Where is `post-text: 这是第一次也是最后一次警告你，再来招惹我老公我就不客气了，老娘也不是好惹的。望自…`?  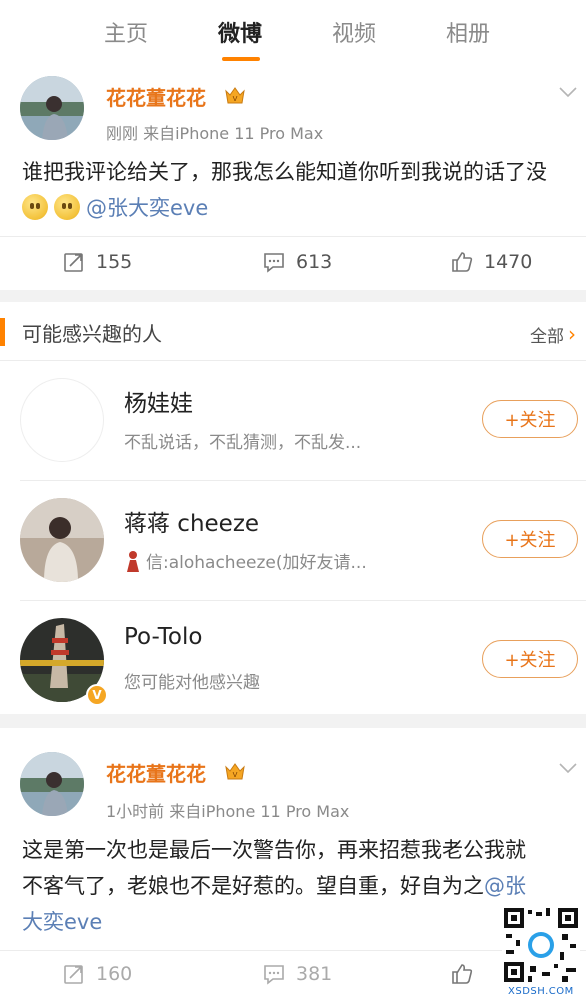
post-text: 这是第一次也是最后一次警告你，再来招惹我老公我就不客气了，老娘也不是好惹的。望自… is located at coordinates (274, 886).